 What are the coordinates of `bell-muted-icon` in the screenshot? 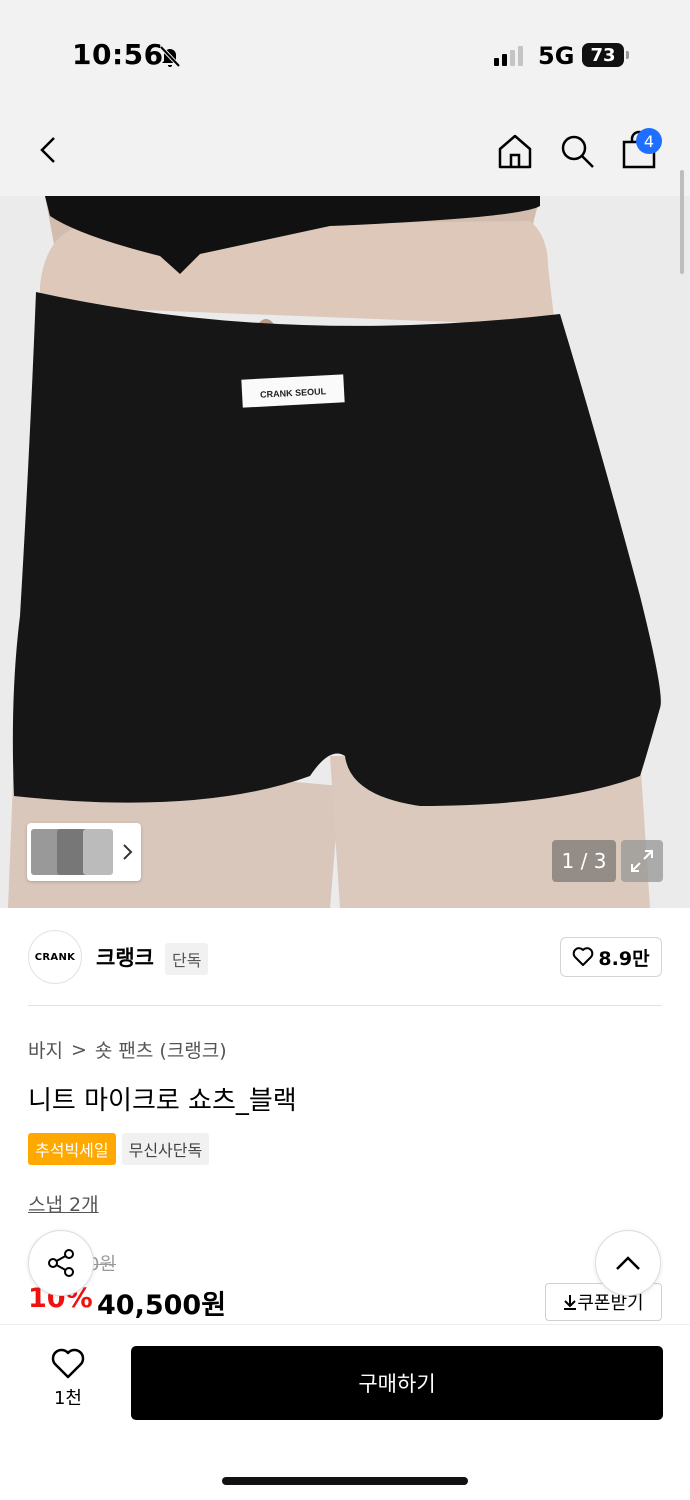 It's located at (170, 56).